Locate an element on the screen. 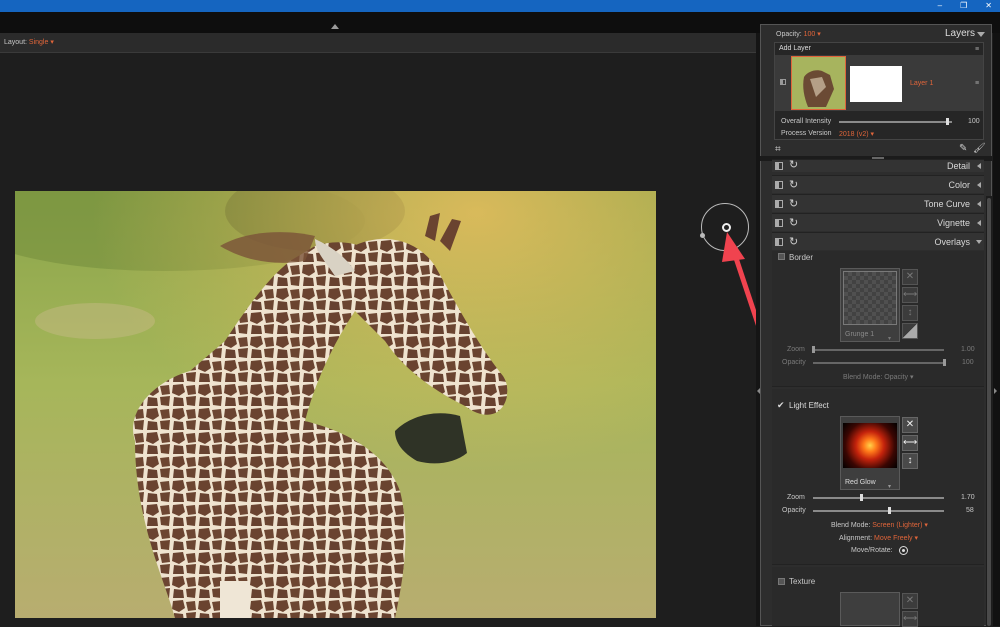  visibility-icon is located at coordinates (783, 82).